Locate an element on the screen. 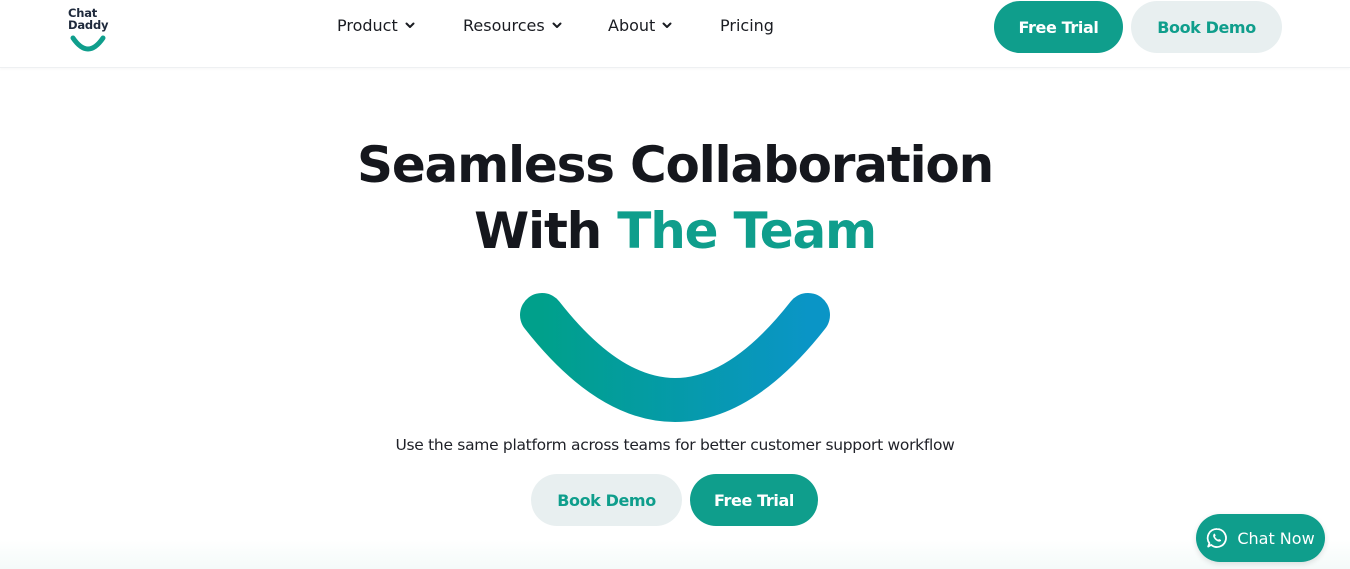 The image size is (1350, 569). logo-line-2: Daddy is located at coordinates (88, 25).